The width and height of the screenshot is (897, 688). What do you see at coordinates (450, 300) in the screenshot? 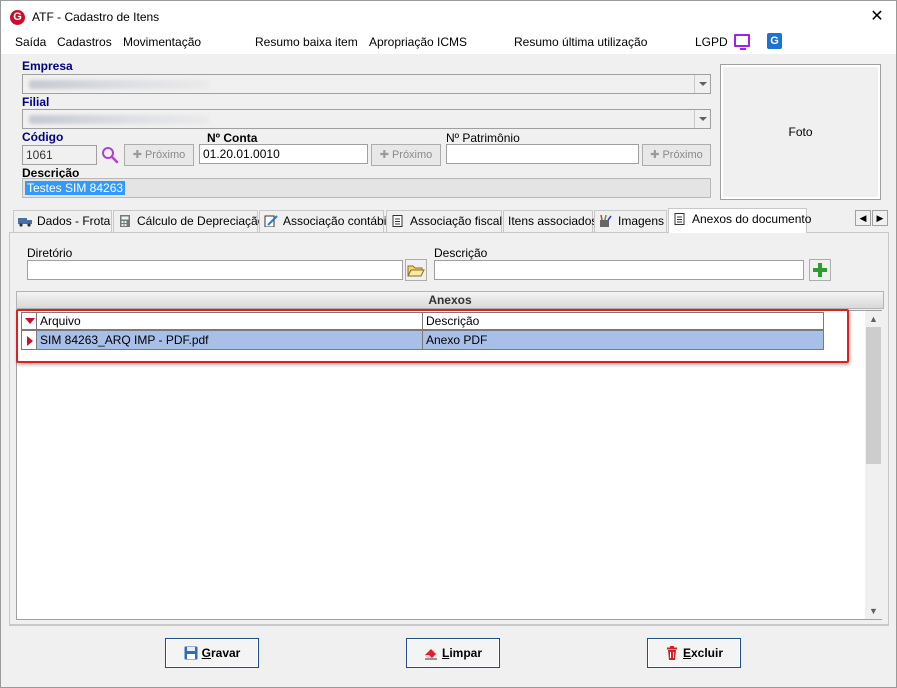
I see `anexos-section-header: Anexos` at bounding box center [450, 300].